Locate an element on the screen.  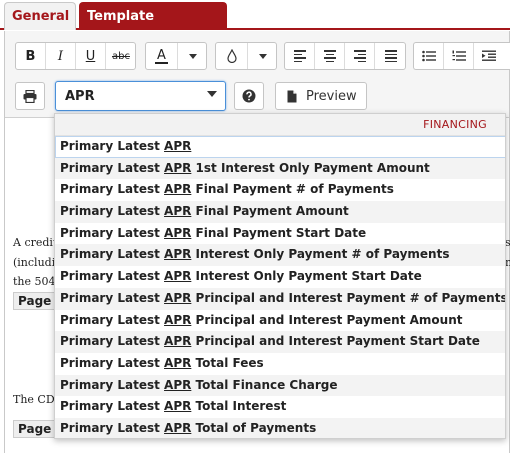
italic-label: I is located at coordinates (60, 56).